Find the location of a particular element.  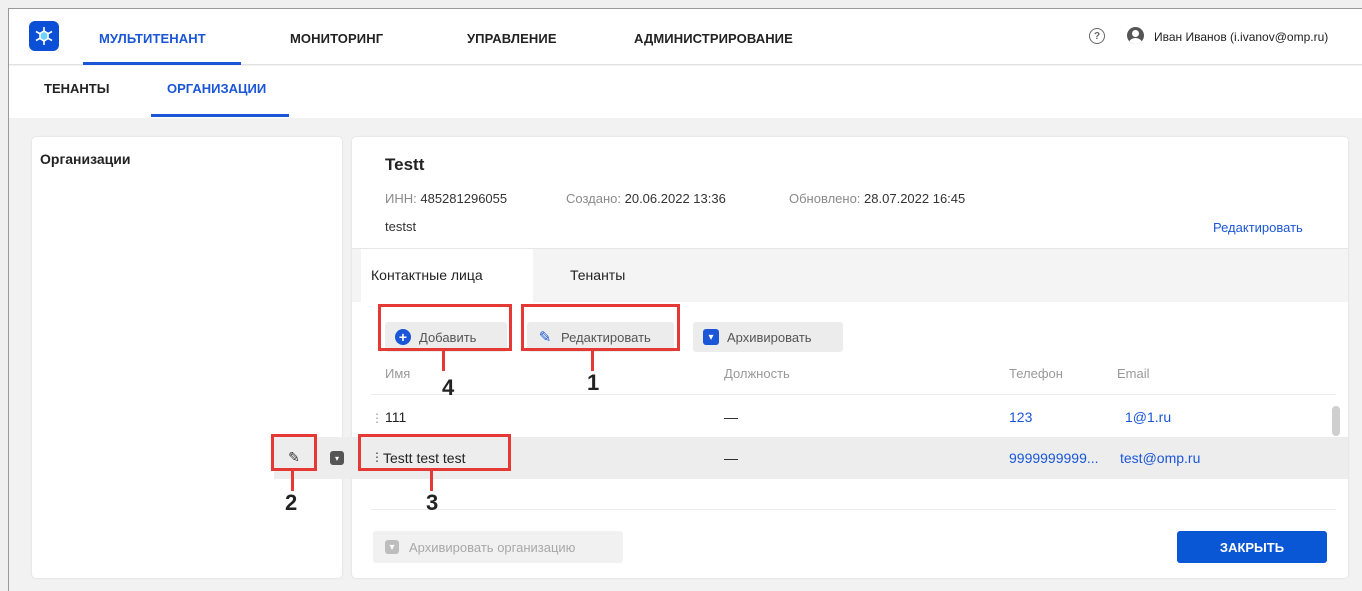

annotation-number-3: 3 is located at coordinates (432, 502).